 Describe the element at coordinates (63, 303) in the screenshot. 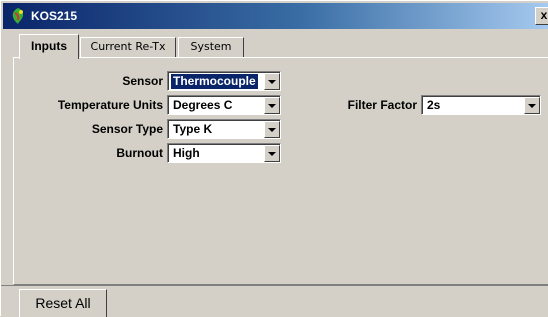

I see `reset-all-button: Reset All` at that location.